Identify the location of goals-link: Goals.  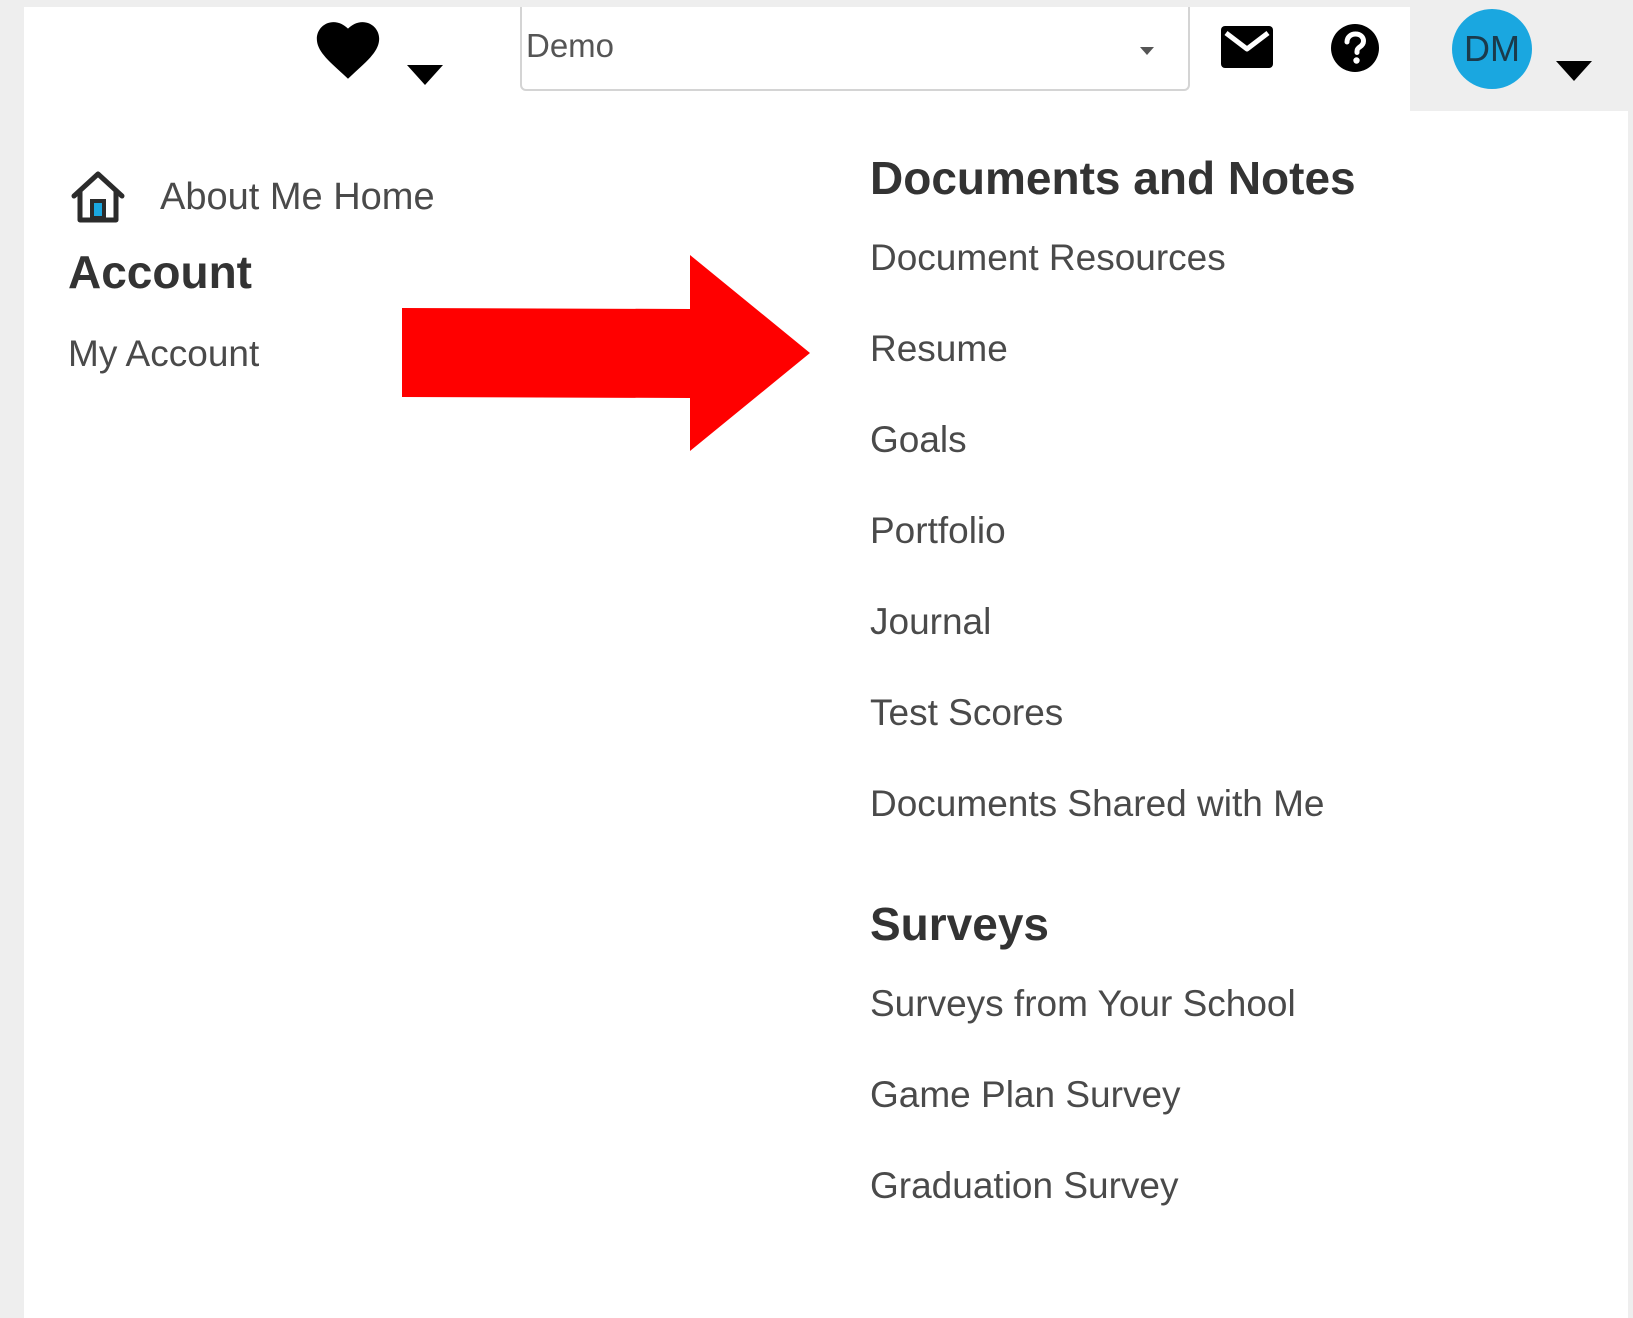
(918, 440).